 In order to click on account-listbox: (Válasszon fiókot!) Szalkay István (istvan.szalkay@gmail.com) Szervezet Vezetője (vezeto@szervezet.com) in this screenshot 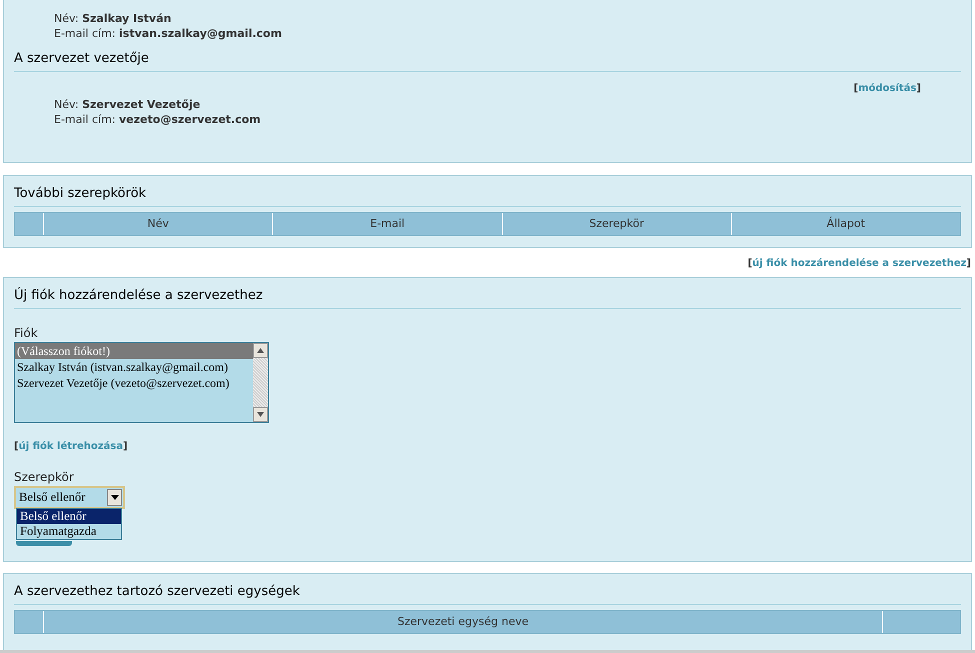, I will do `click(141, 382)`.